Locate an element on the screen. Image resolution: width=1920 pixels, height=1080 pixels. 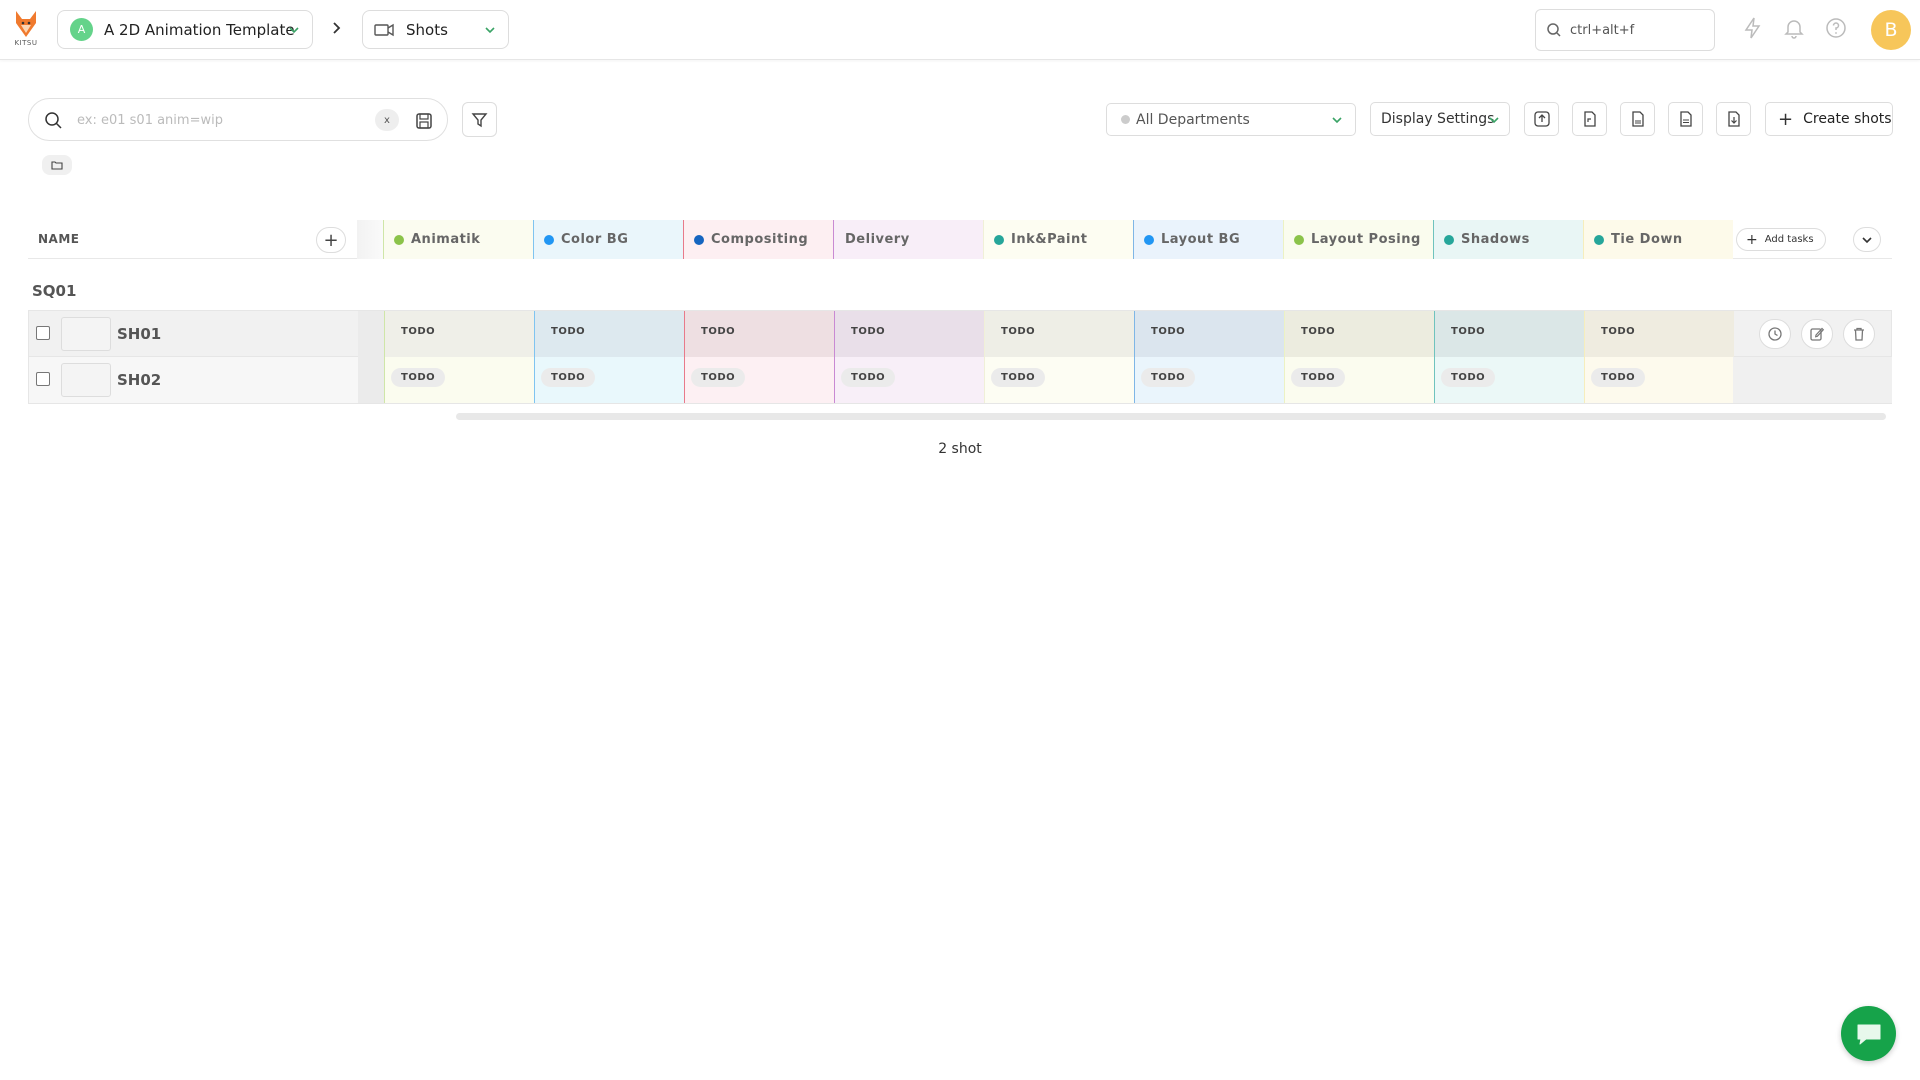
task-column-header: Animatik is located at coordinates (458, 239).